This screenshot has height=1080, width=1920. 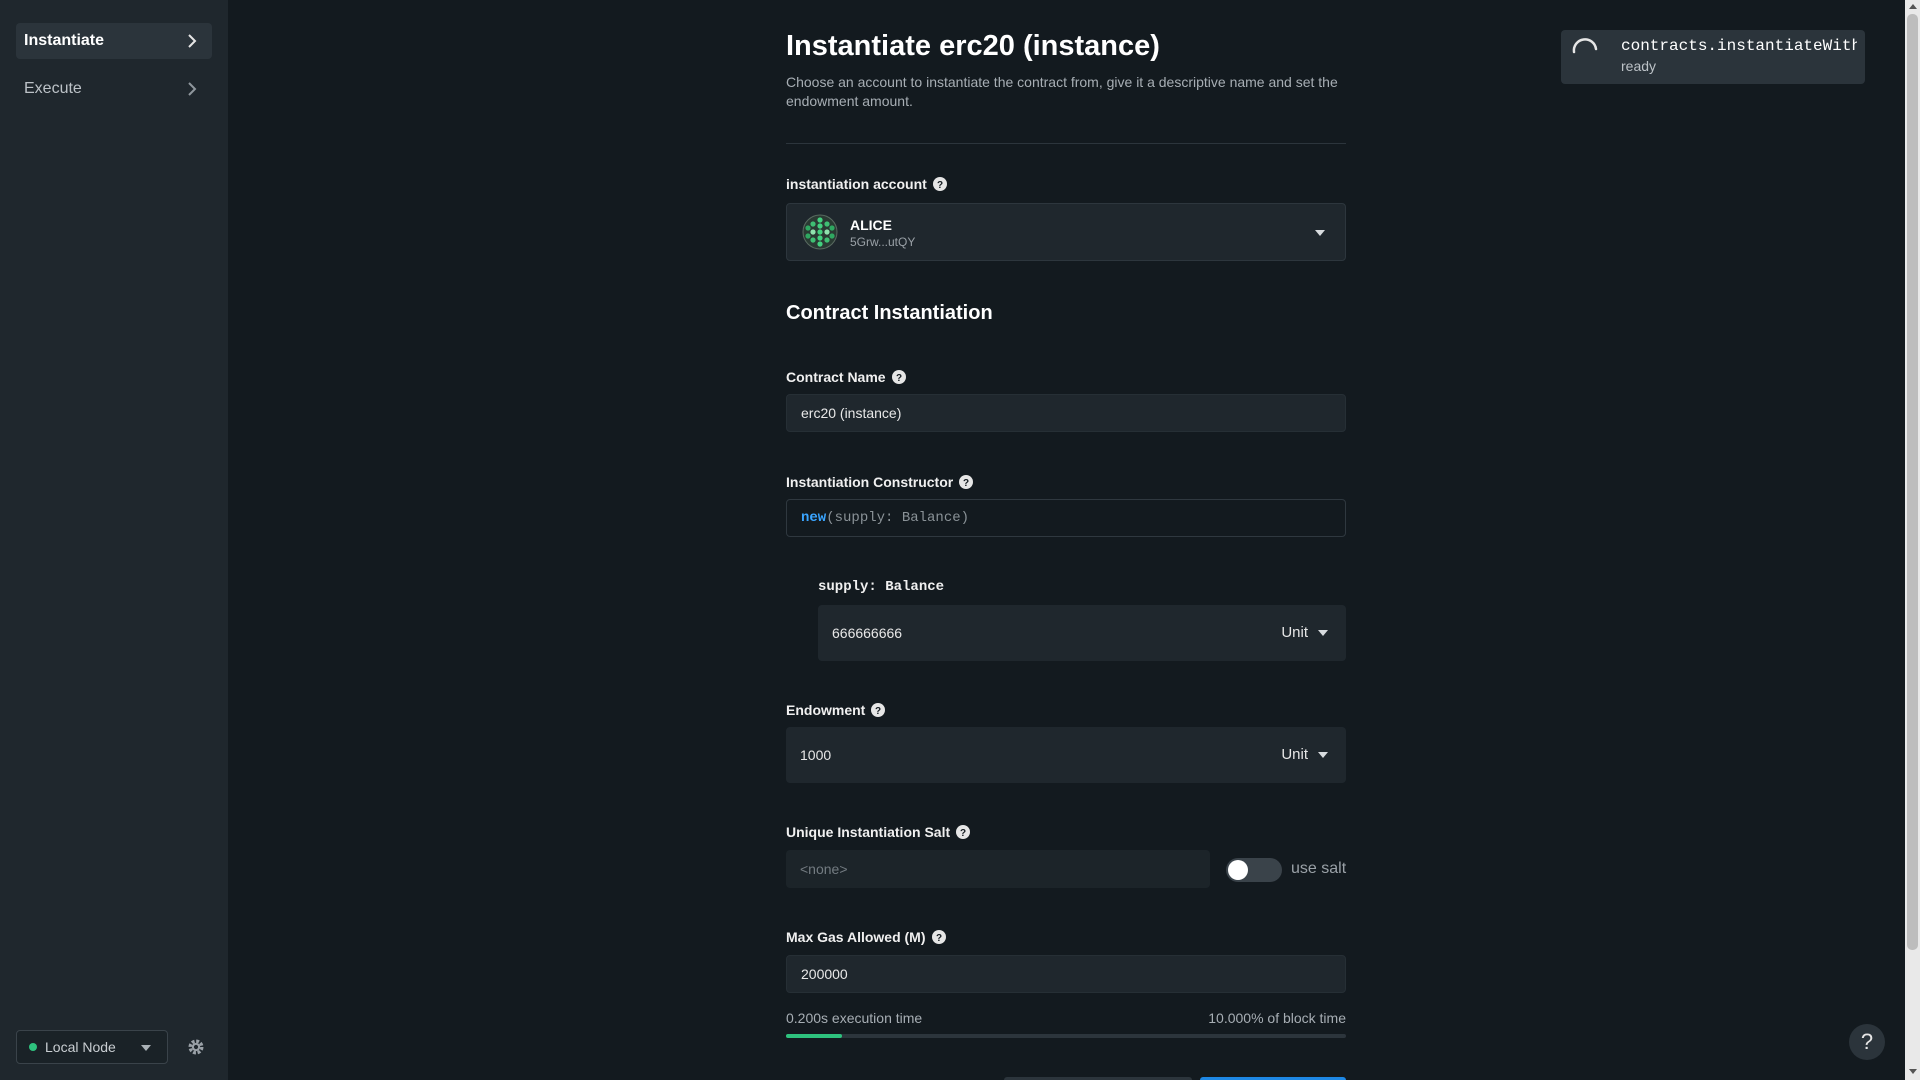 What do you see at coordinates (1254, 870) in the screenshot?
I see `use-salt-toggle` at bounding box center [1254, 870].